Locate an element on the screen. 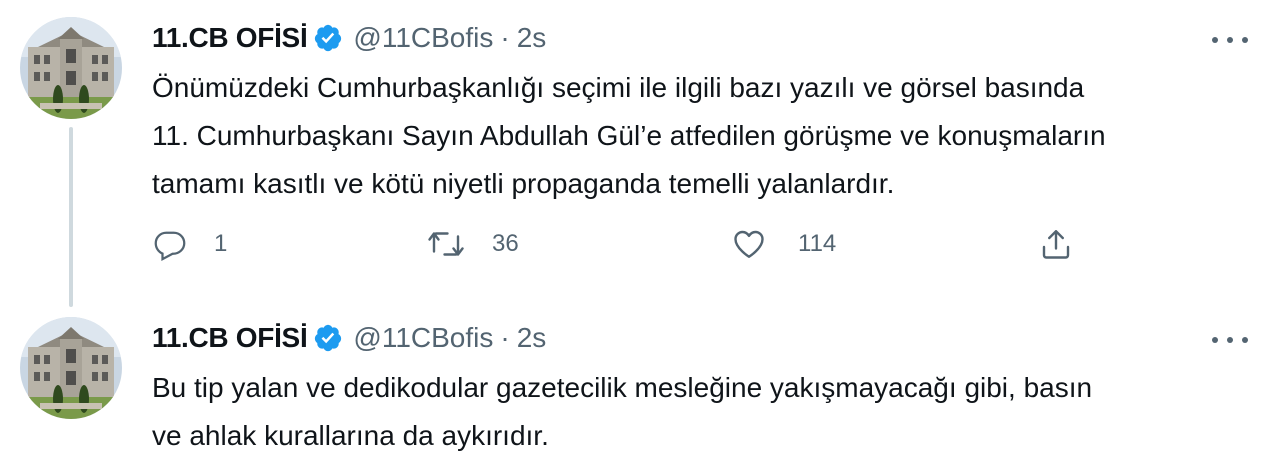 The height and width of the screenshot is (464, 1280). share-button is located at coordinates (1056, 244).